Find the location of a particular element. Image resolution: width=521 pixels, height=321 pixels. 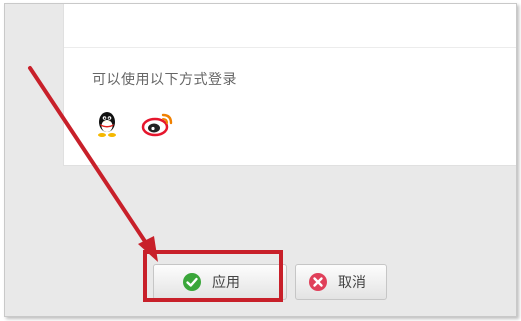

cancel-button-label: 取消 is located at coordinates (352, 283).